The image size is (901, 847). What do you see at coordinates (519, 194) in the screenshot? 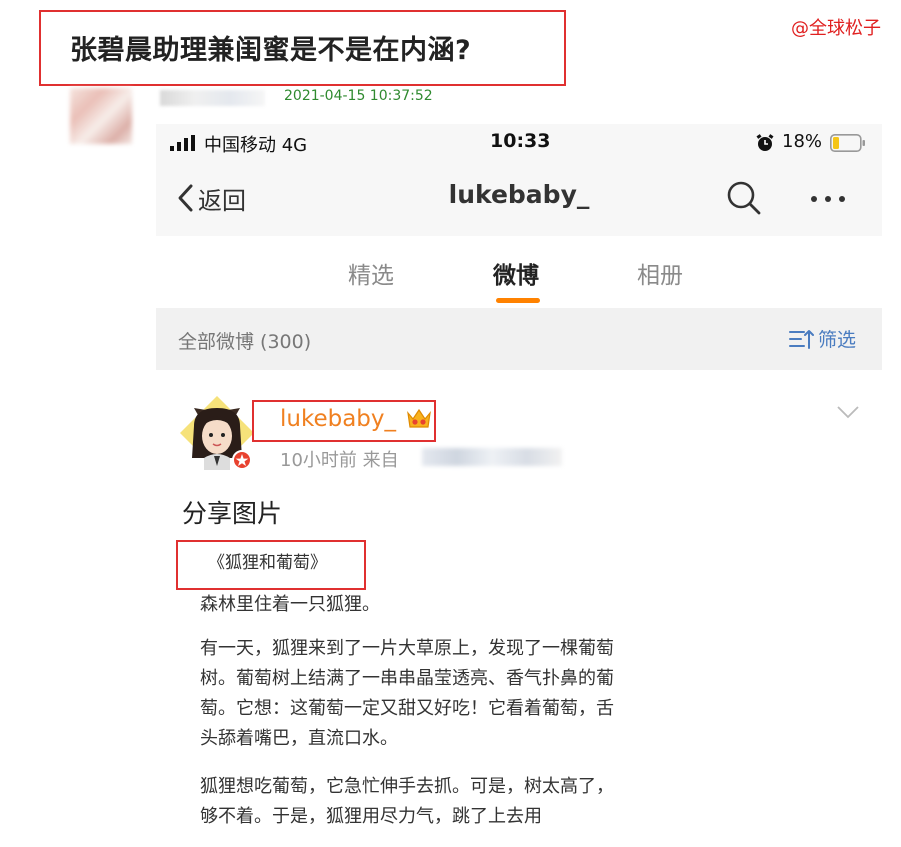
I see `profile-title: lukebaby_` at bounding box center [519, 194].